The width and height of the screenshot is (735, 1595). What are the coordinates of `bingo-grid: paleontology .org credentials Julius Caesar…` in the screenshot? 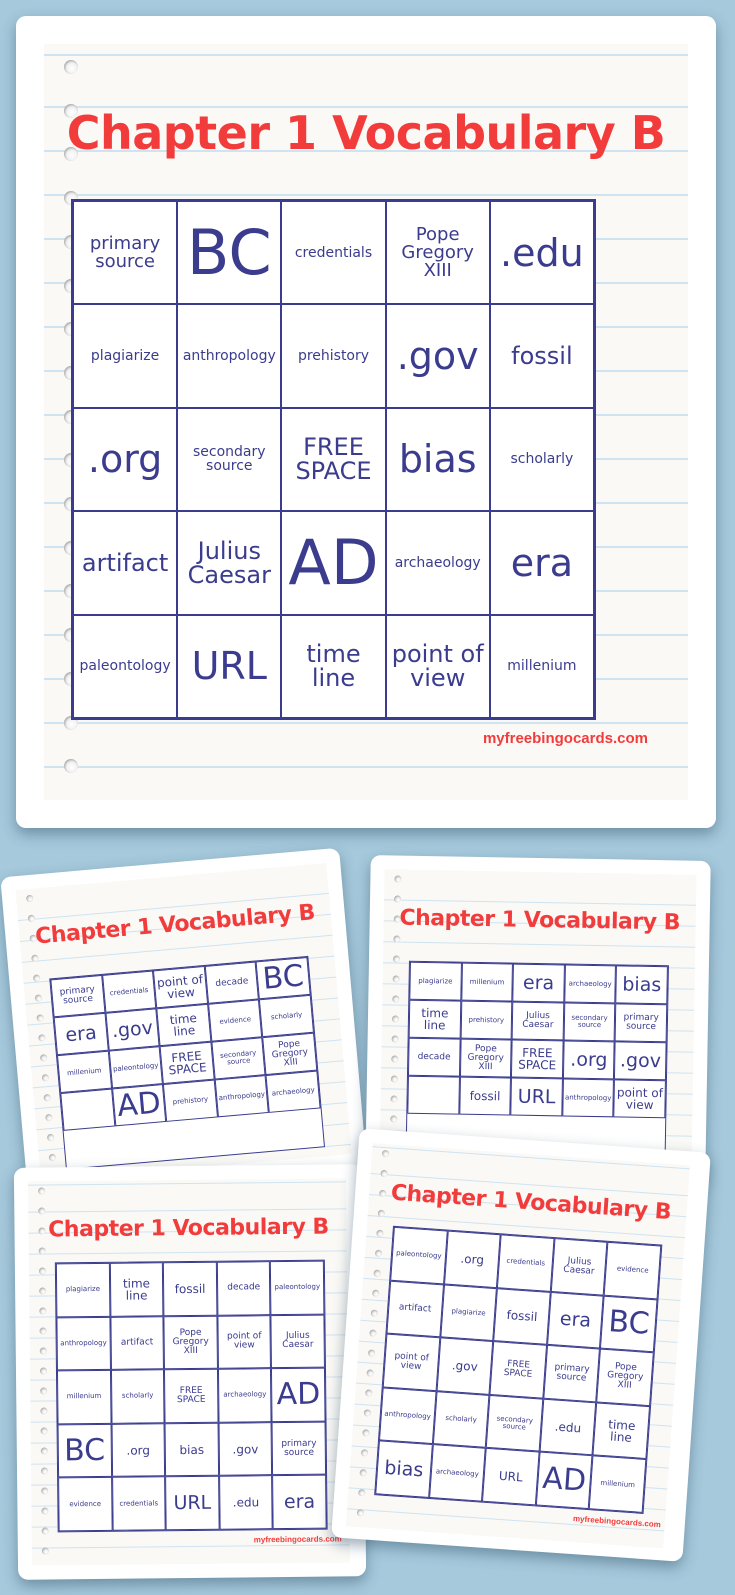 It's located at (518, 1369).